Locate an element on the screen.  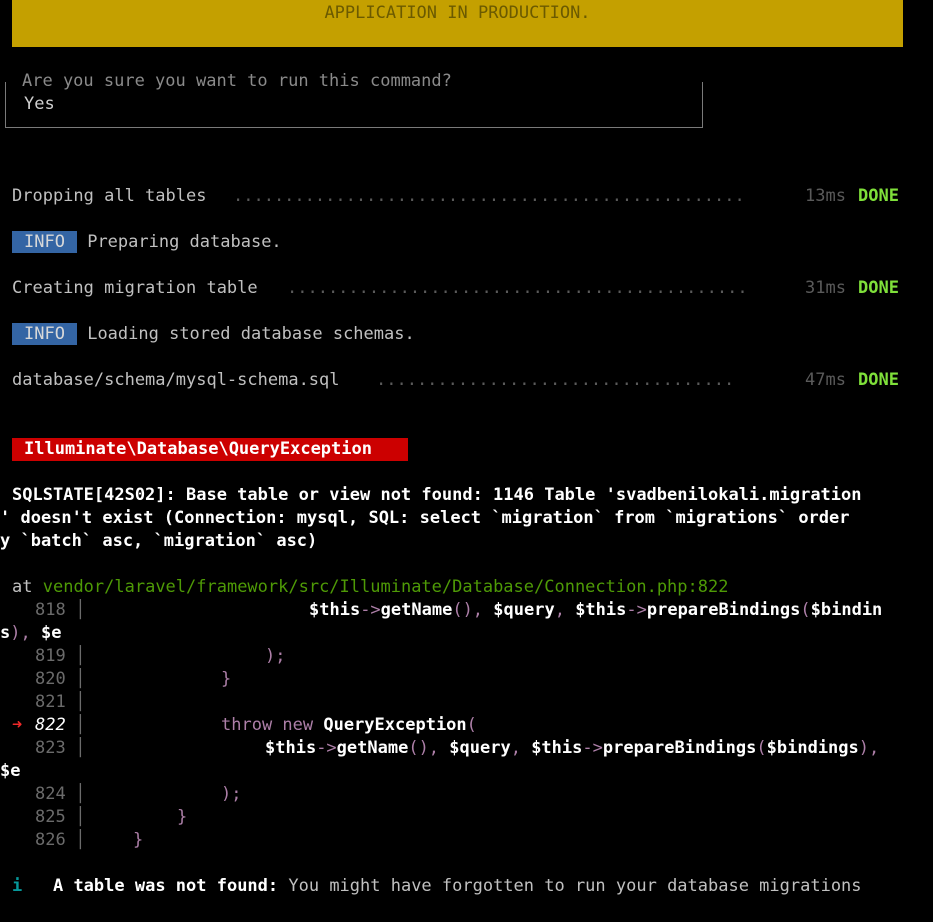
code-line-number-current: 822 is located at coordinates (50, 725).